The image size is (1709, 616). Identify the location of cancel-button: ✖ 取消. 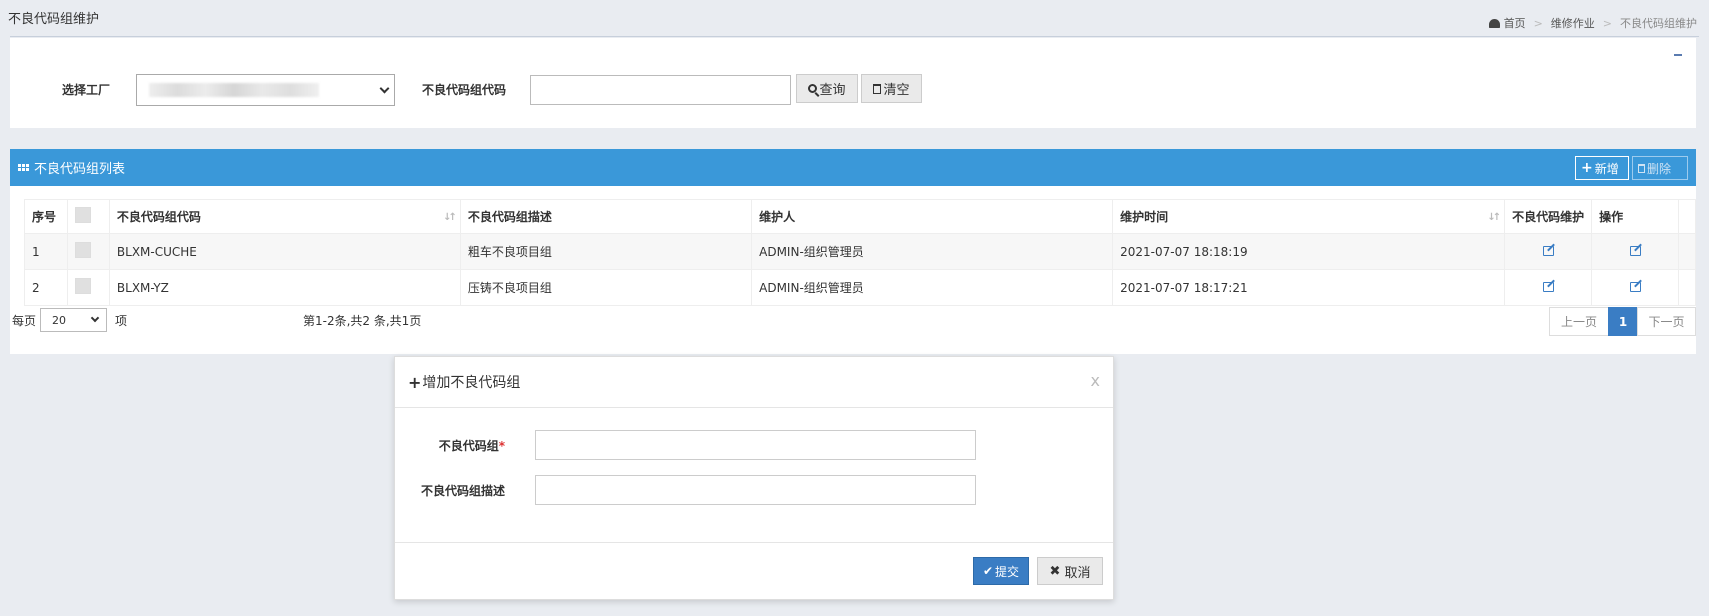
(1070, 571).